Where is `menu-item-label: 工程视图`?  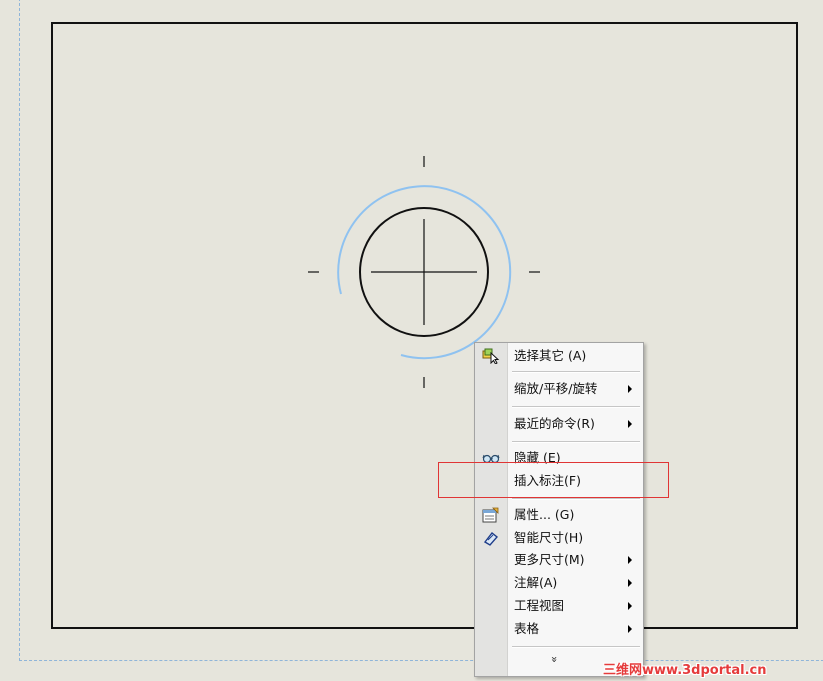
menu-item-label: 工程视图 is located at coordinates (539, 605).